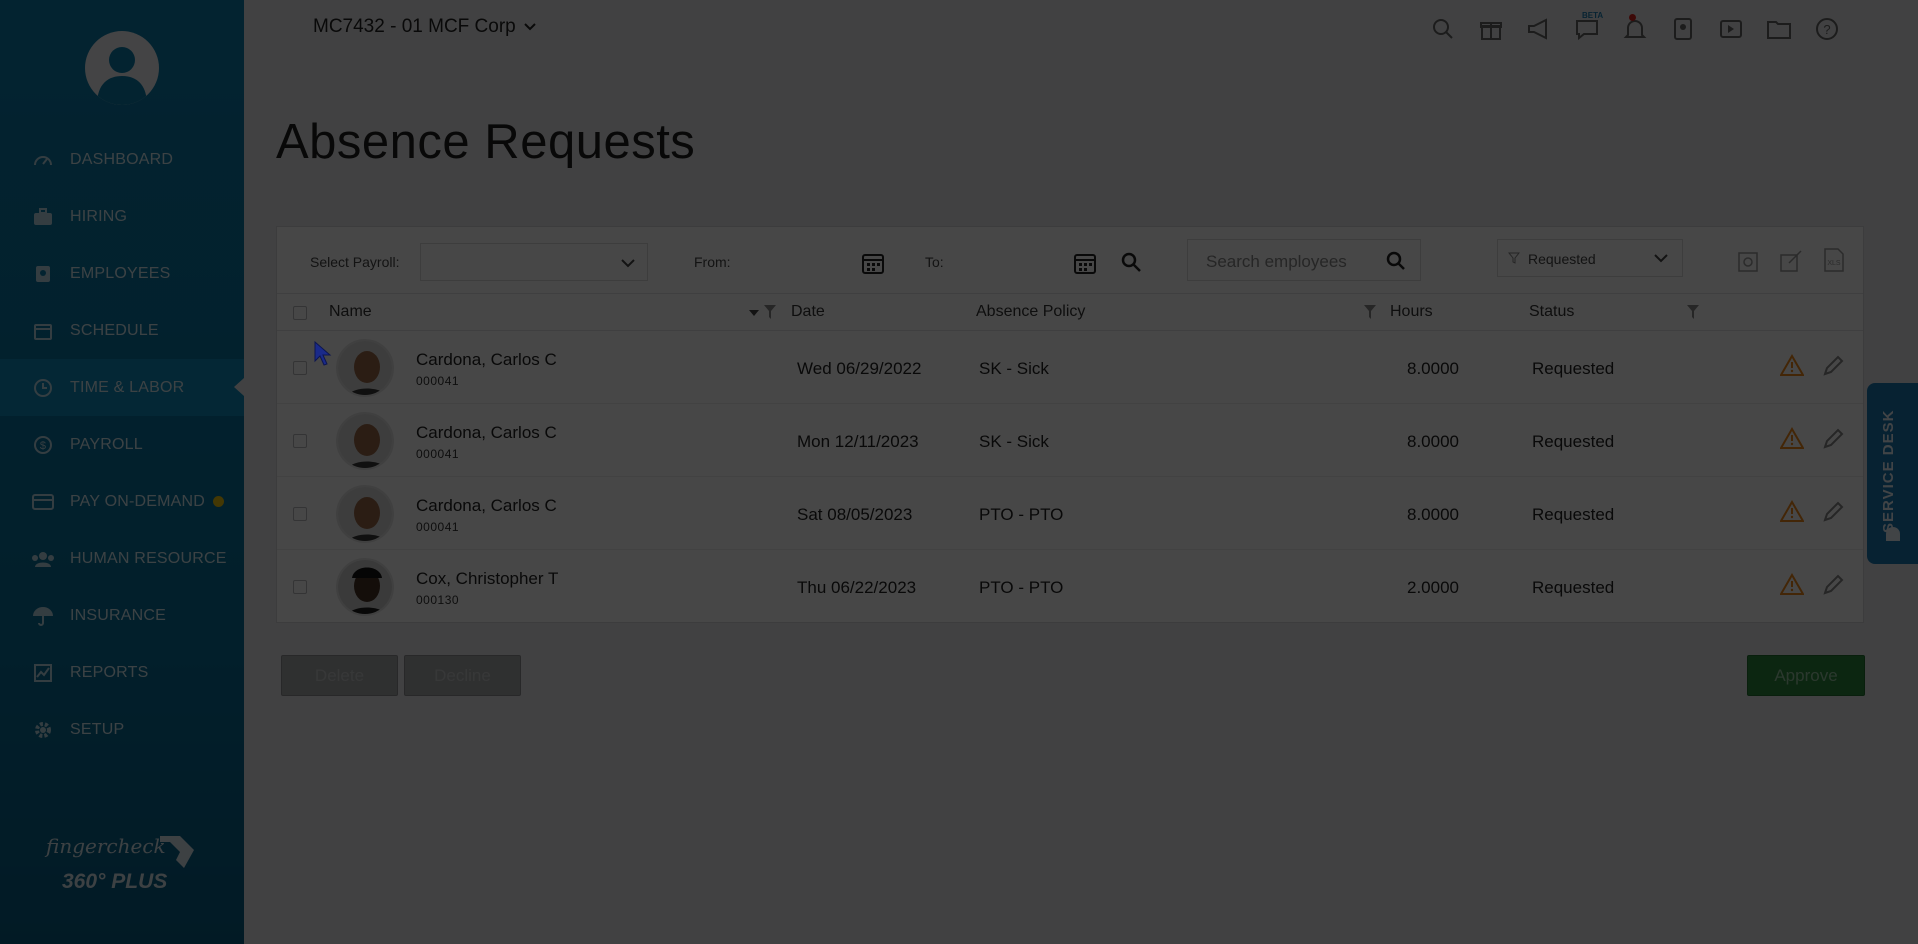 Image resolution: width=1918 pixels, height=944 pixels. What do you see at coordinates (118, 615) in the screenshot?
I see `sidebar-item-label: INSURANCE` at bounding box center [118, 615].